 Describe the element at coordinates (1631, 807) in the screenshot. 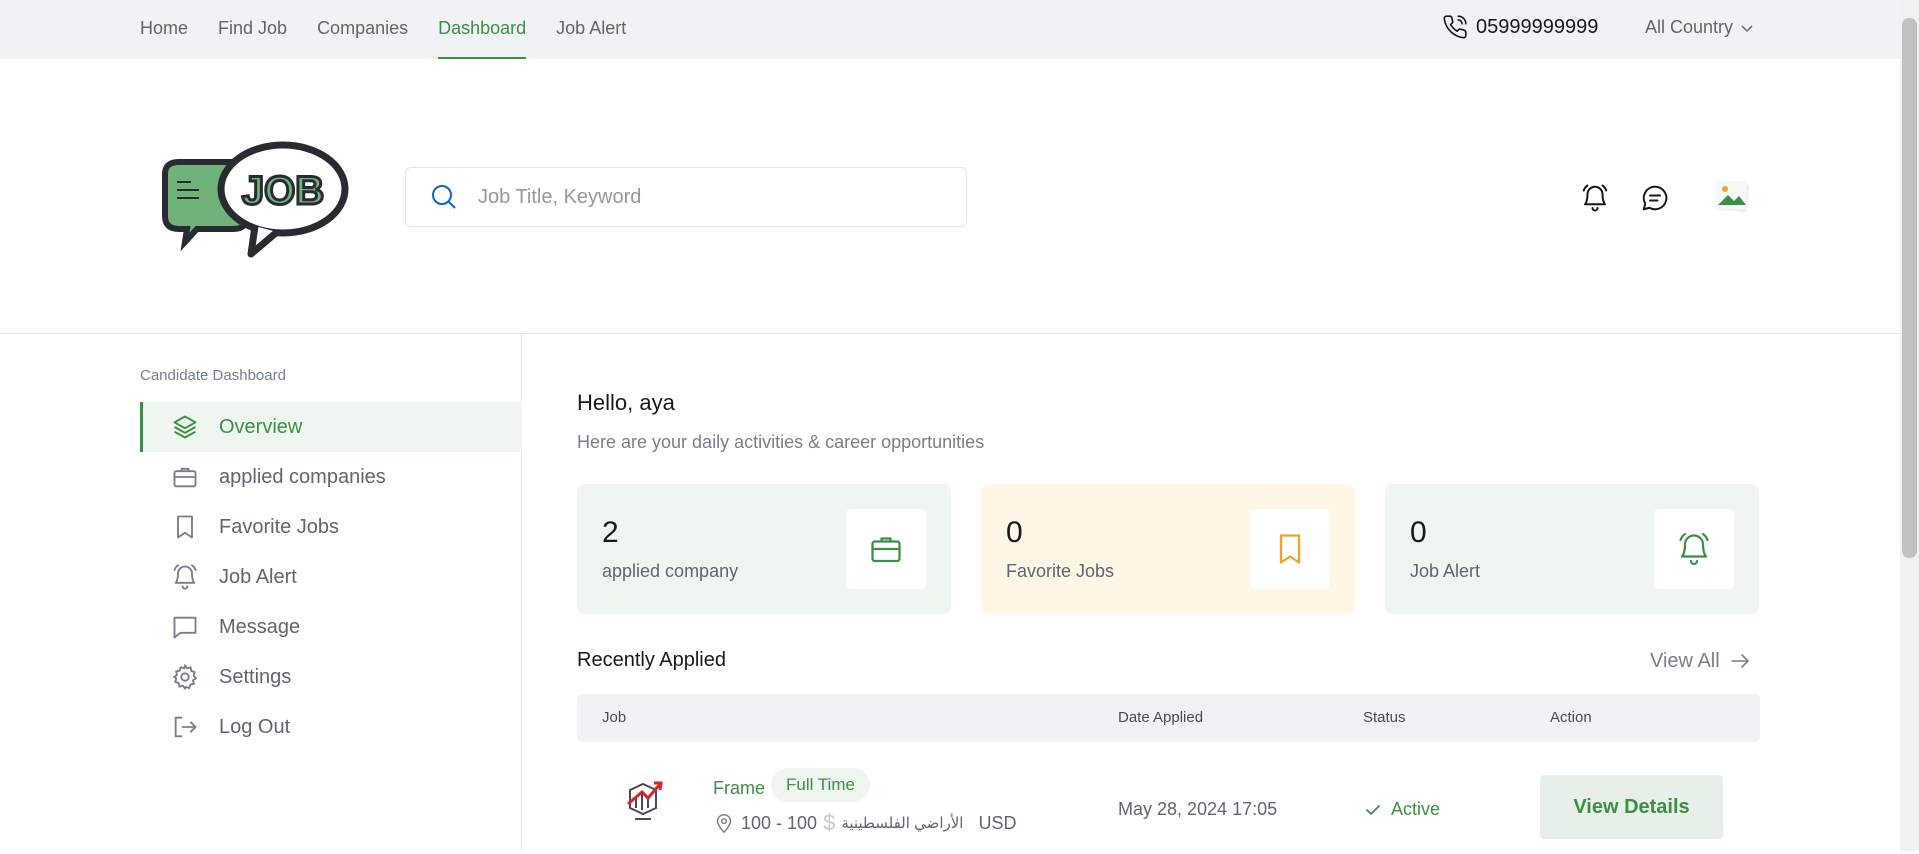

I see `view-details-button: View Details` at that location.